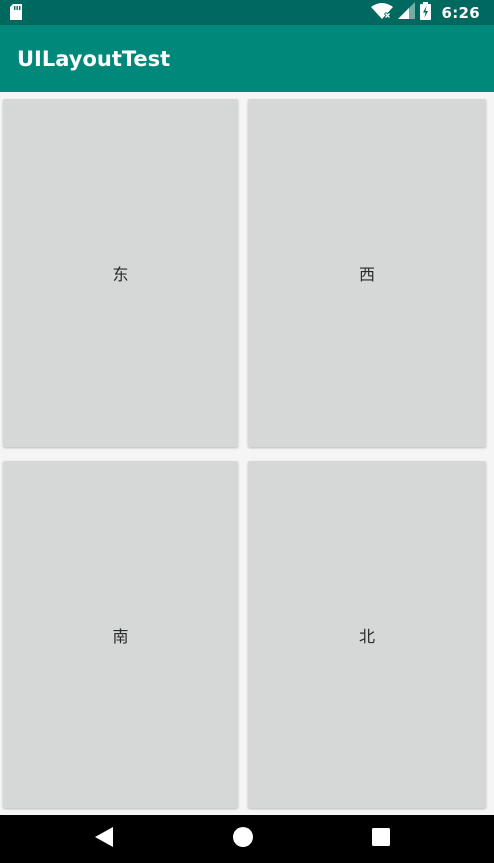  I want to click on recents-button, so click(381, 839).